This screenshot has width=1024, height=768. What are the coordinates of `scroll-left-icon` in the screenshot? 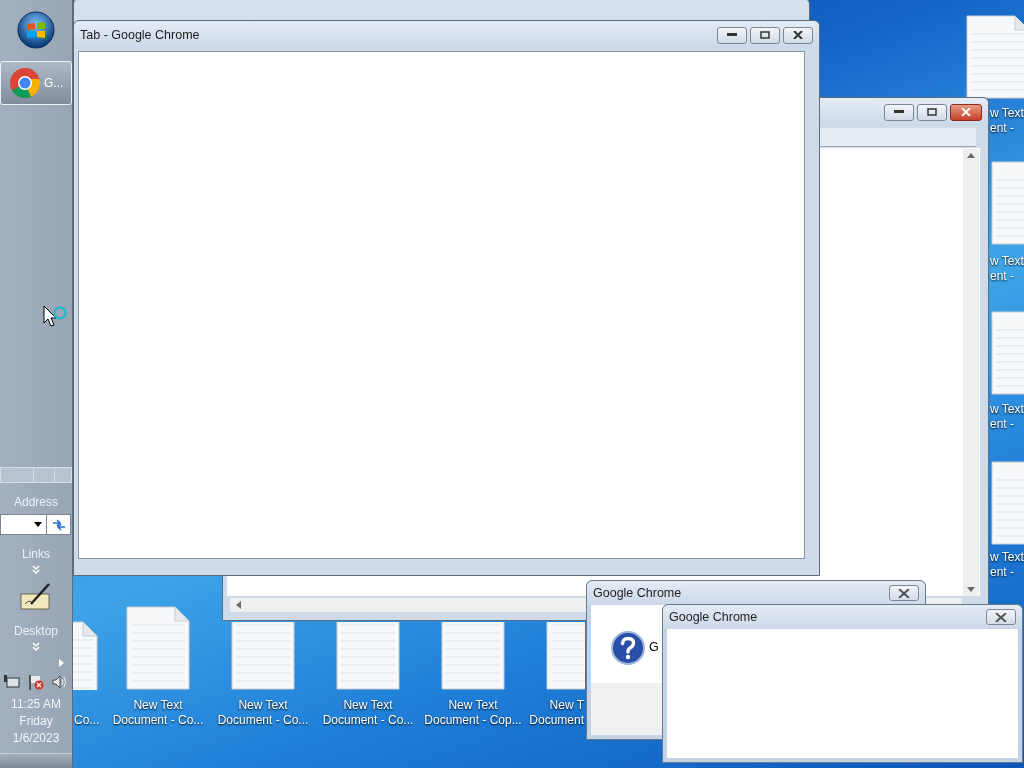 It's located at (238, 605).